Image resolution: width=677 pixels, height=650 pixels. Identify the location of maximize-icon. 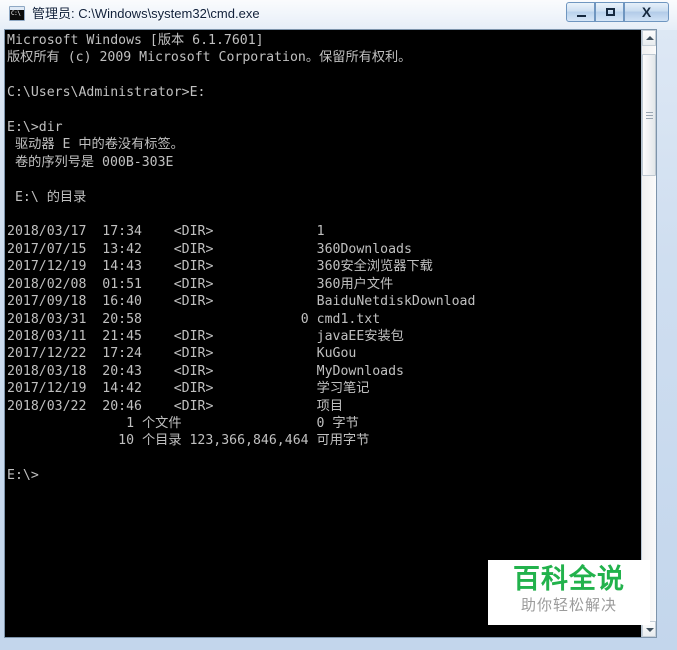
(610, 12).